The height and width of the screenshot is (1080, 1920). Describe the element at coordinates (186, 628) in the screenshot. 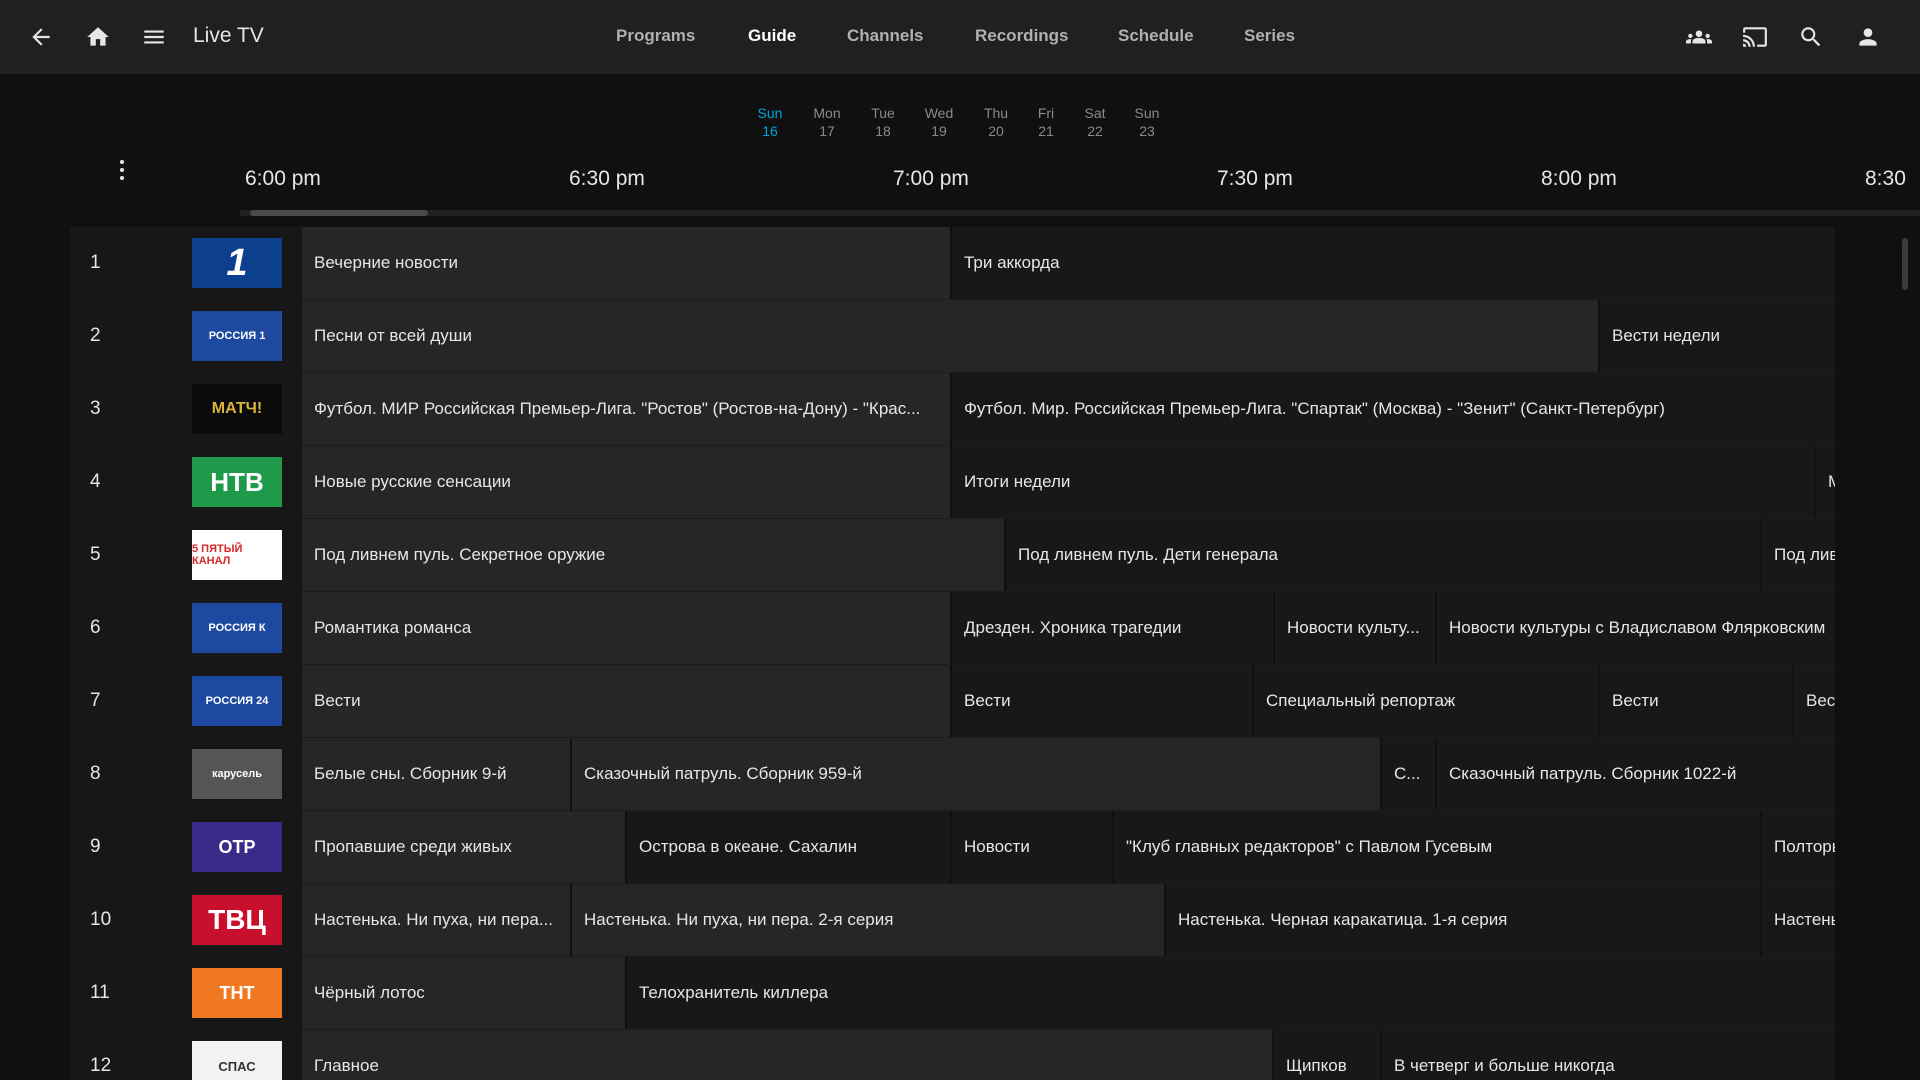

I see `channel-cell: 6 РОССИЯ К` at that location.